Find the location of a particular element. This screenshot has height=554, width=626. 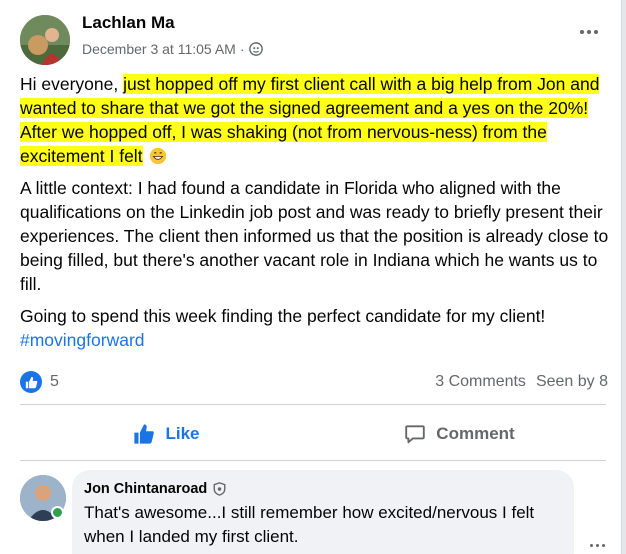

author-name: Lachlan Ma is located at coordinates (128, 23).